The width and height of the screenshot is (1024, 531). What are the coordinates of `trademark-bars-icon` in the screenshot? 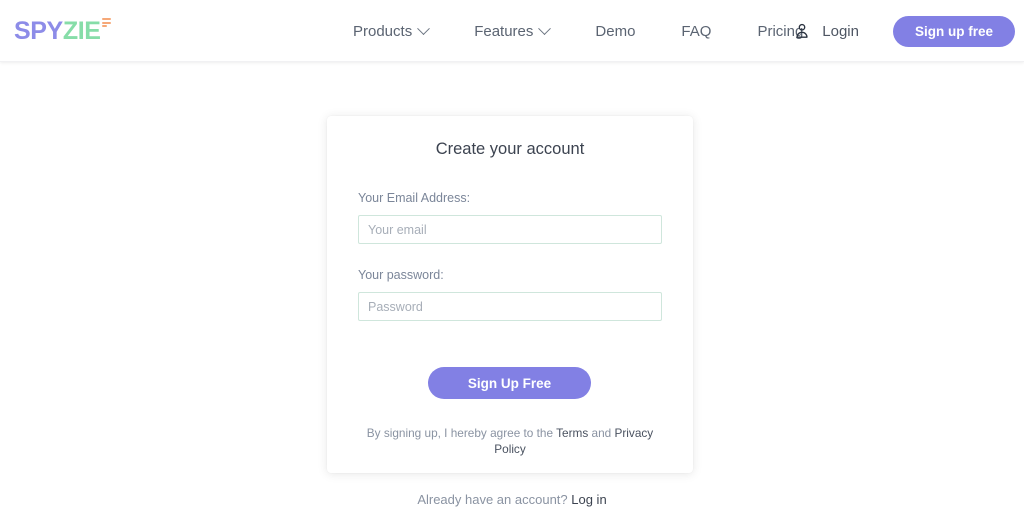 It's located at (106, 23).